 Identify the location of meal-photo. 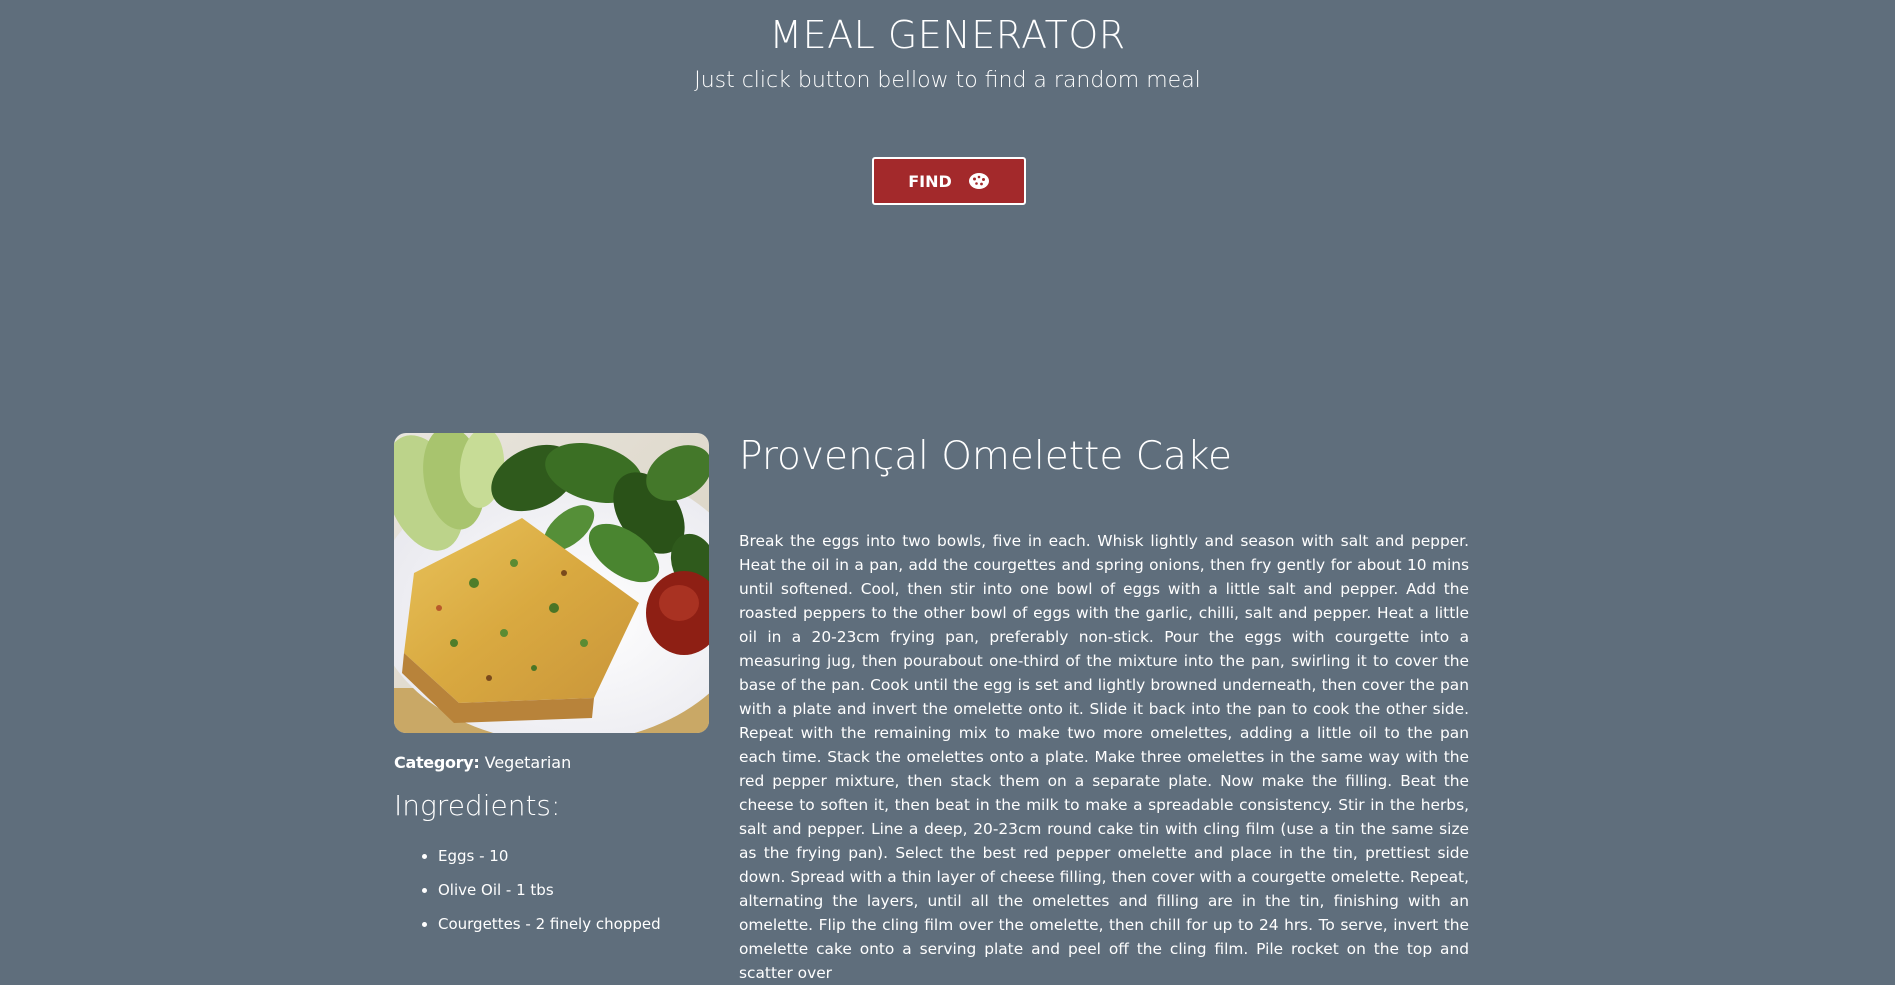
(551, 583).